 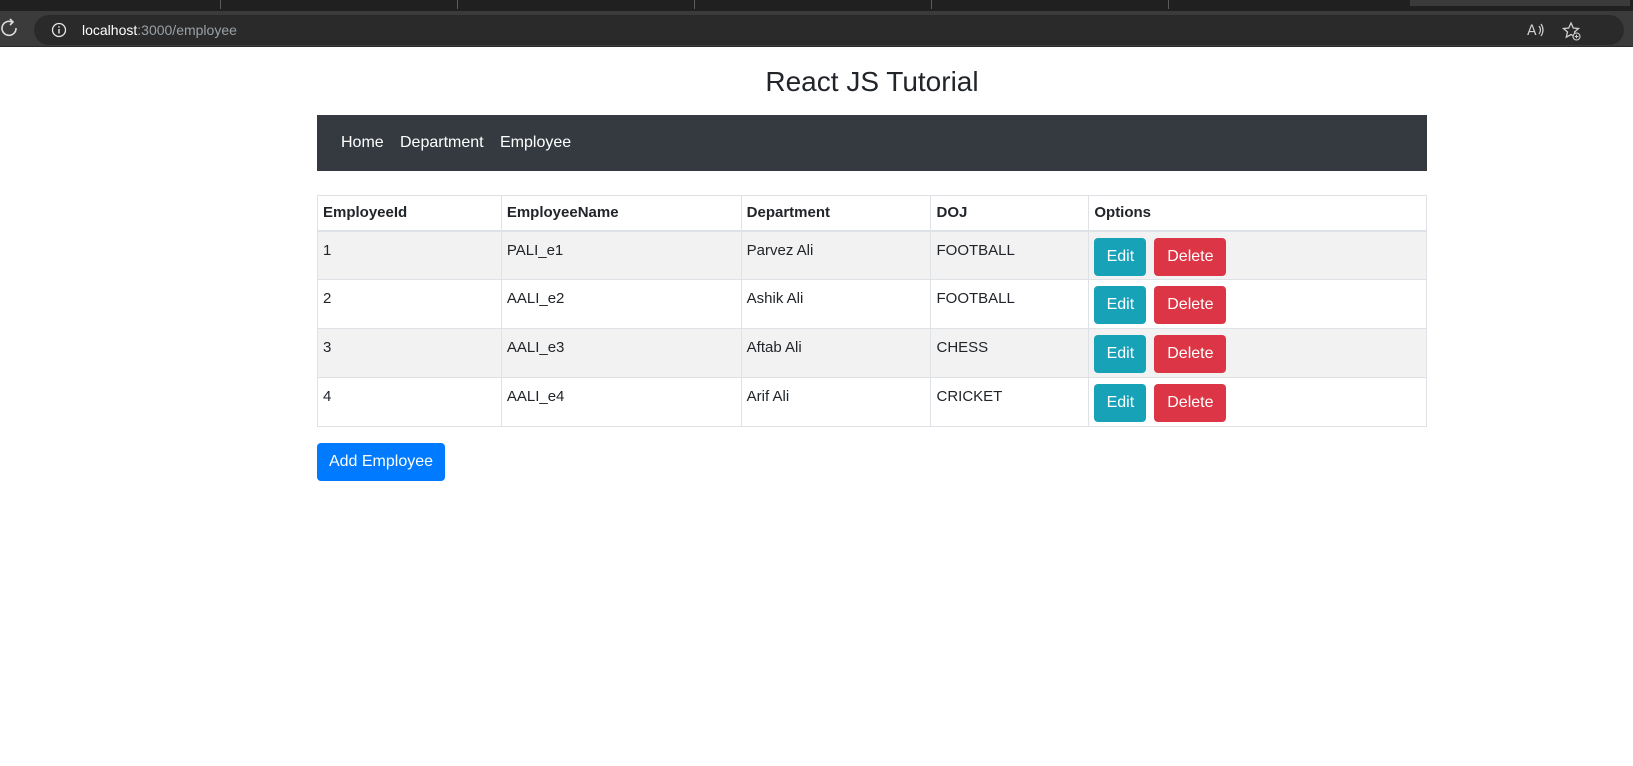 I want to click on svg-text: A, so click(x=1532, y=31).